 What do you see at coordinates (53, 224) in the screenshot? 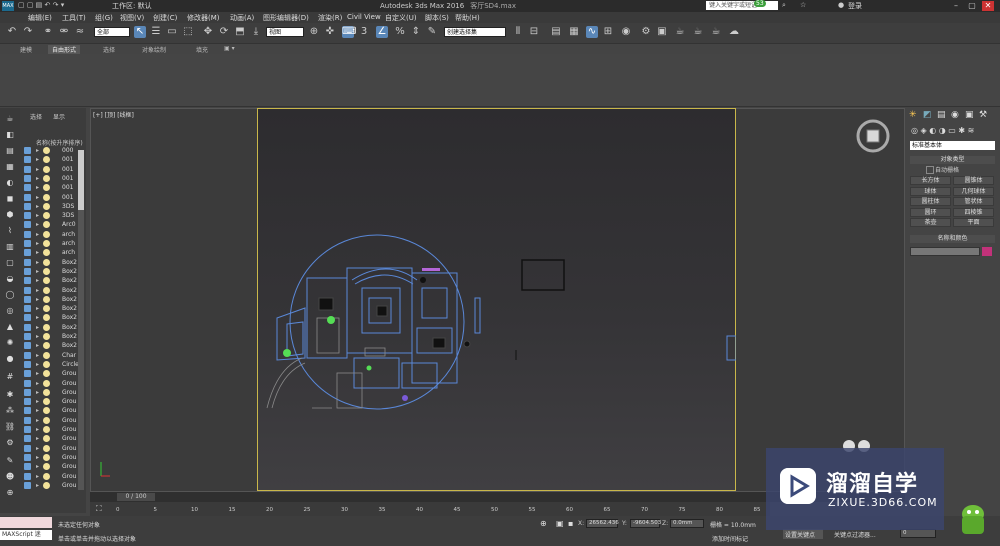
I see `list-item: ▸ Arc0` at bounding box center [53, 224].